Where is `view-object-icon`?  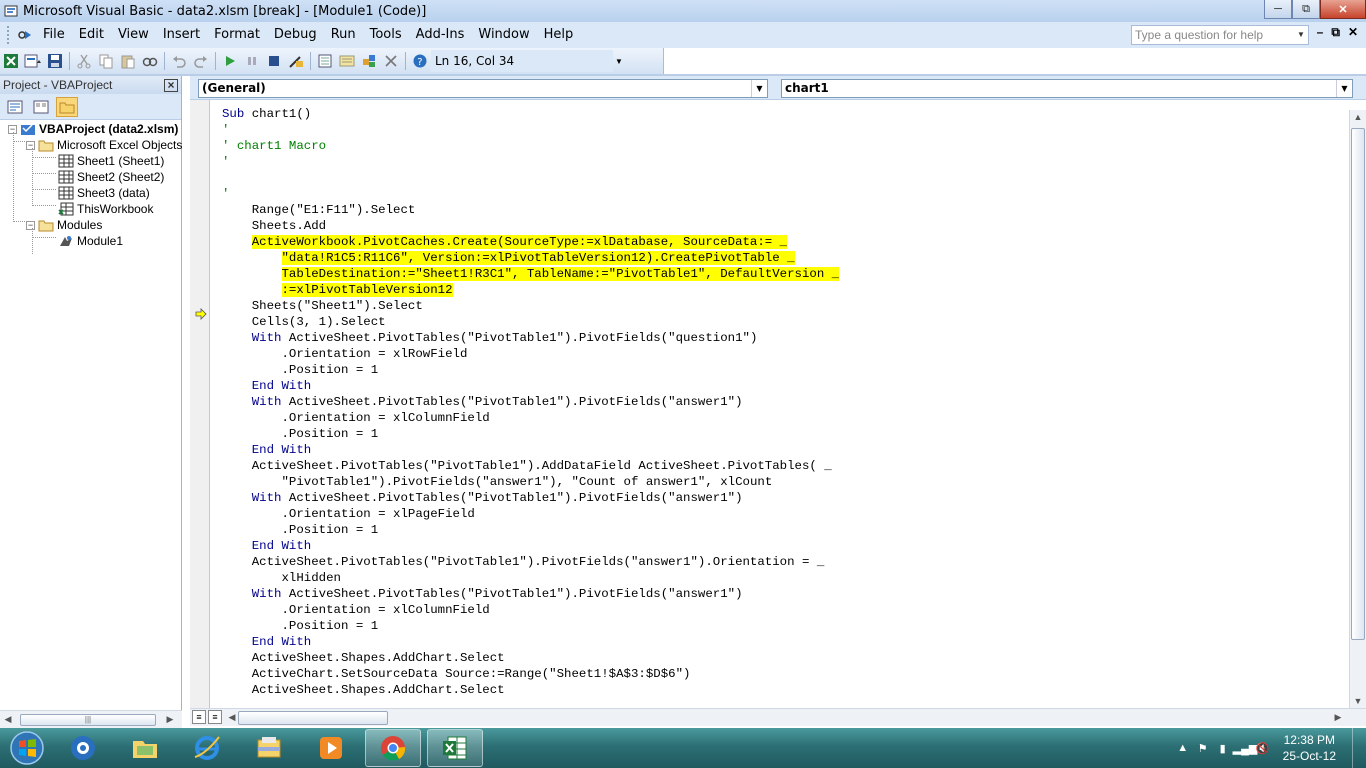 view-object-icon is located at coordinates (41, 107).